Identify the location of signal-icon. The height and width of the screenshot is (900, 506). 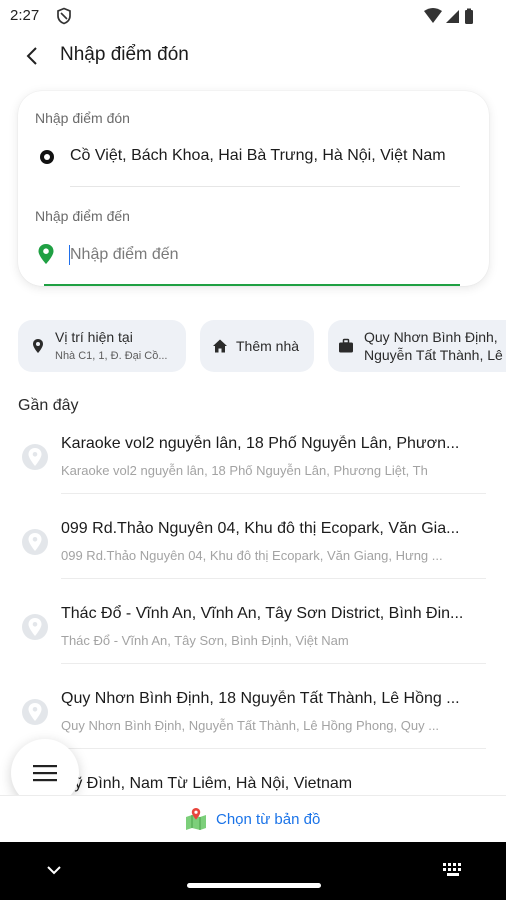
(452, 16).